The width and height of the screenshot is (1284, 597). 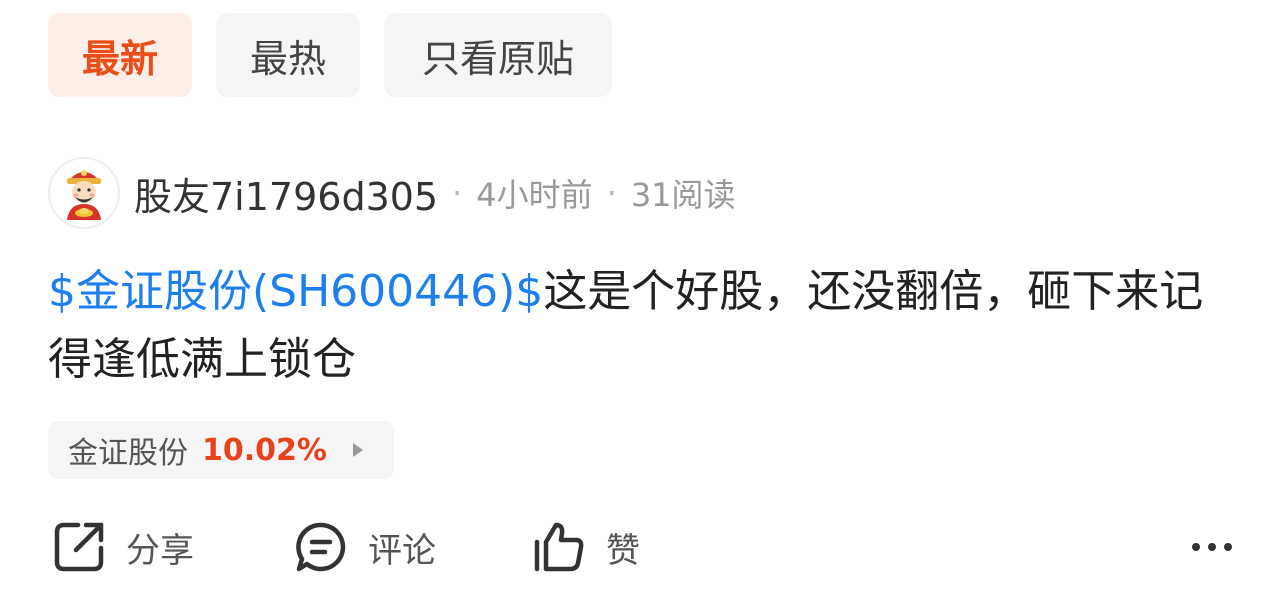 What do you see at coordinates (683, 195) in the screenshot?
I see `read-count: 31阅读` at bounding box center [683, 195].